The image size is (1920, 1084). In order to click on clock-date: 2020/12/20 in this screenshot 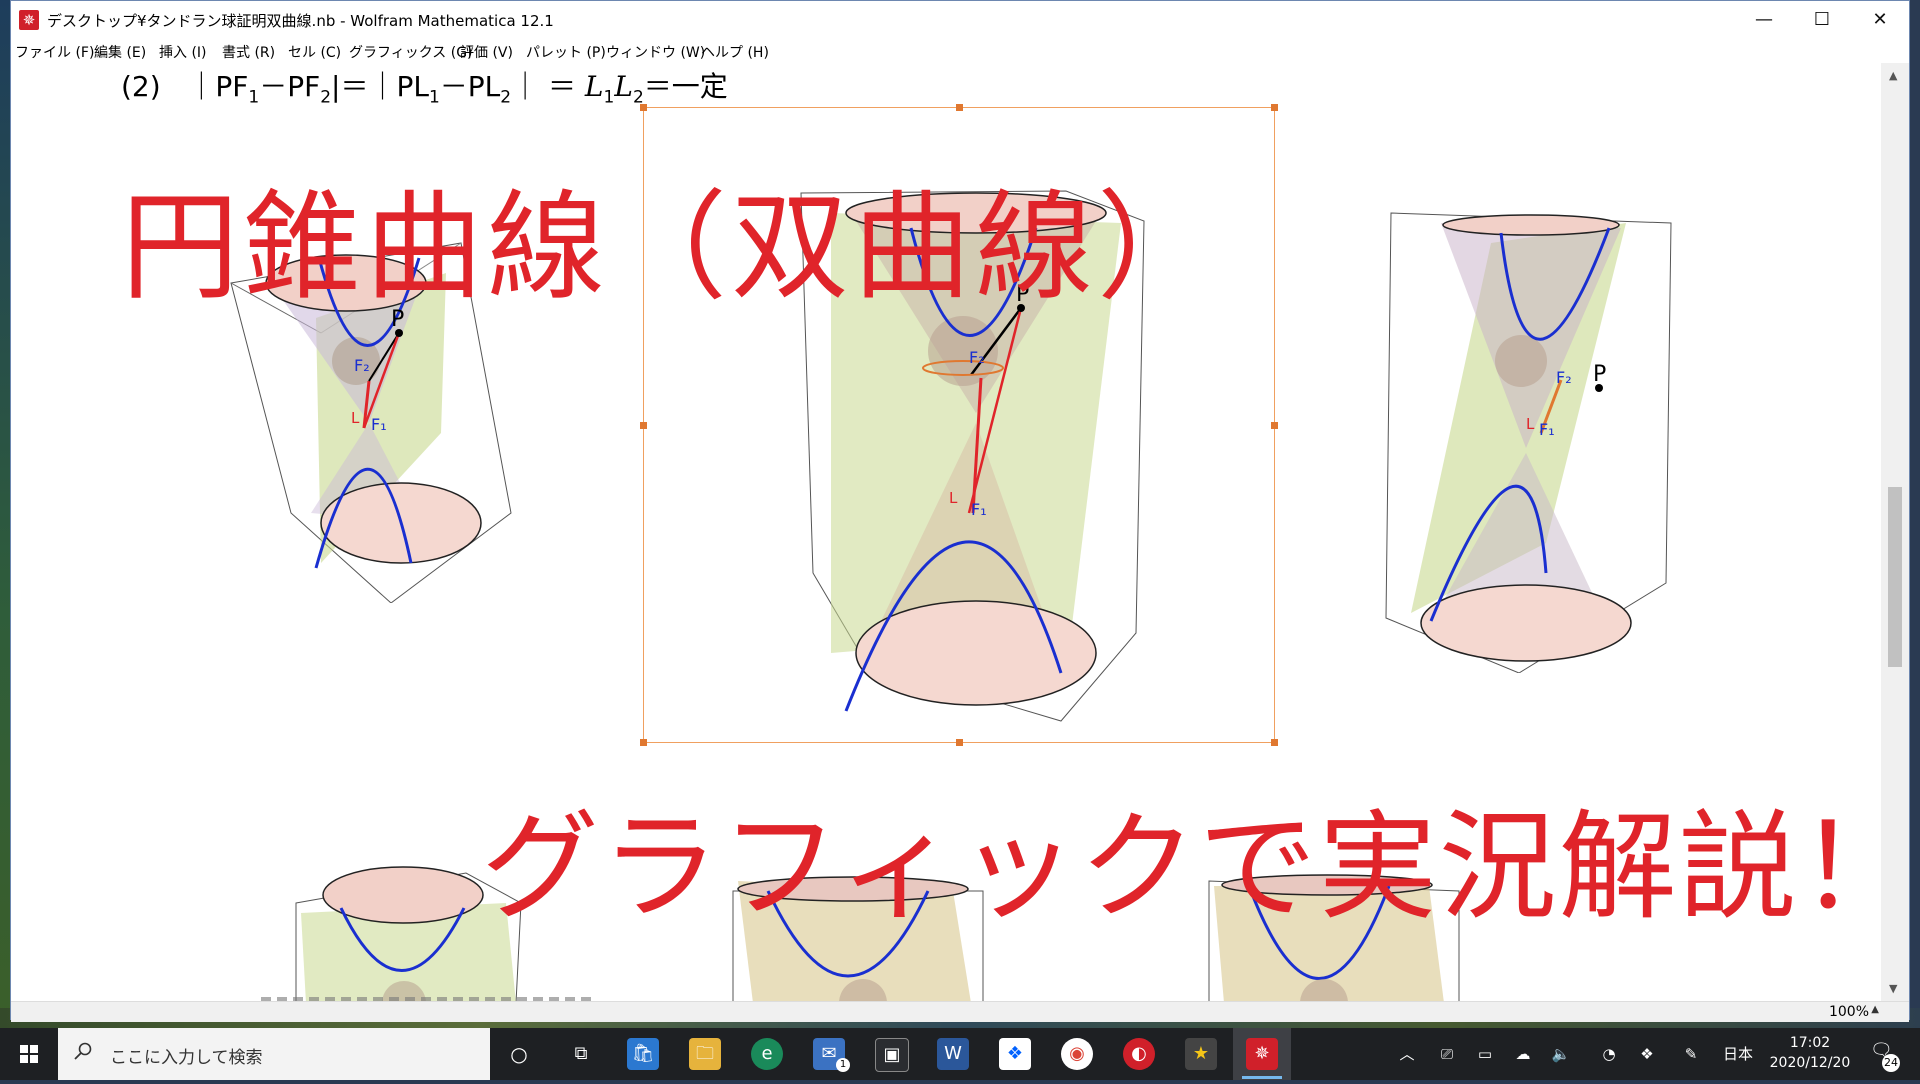, I will do `click(1810, 1063)`.